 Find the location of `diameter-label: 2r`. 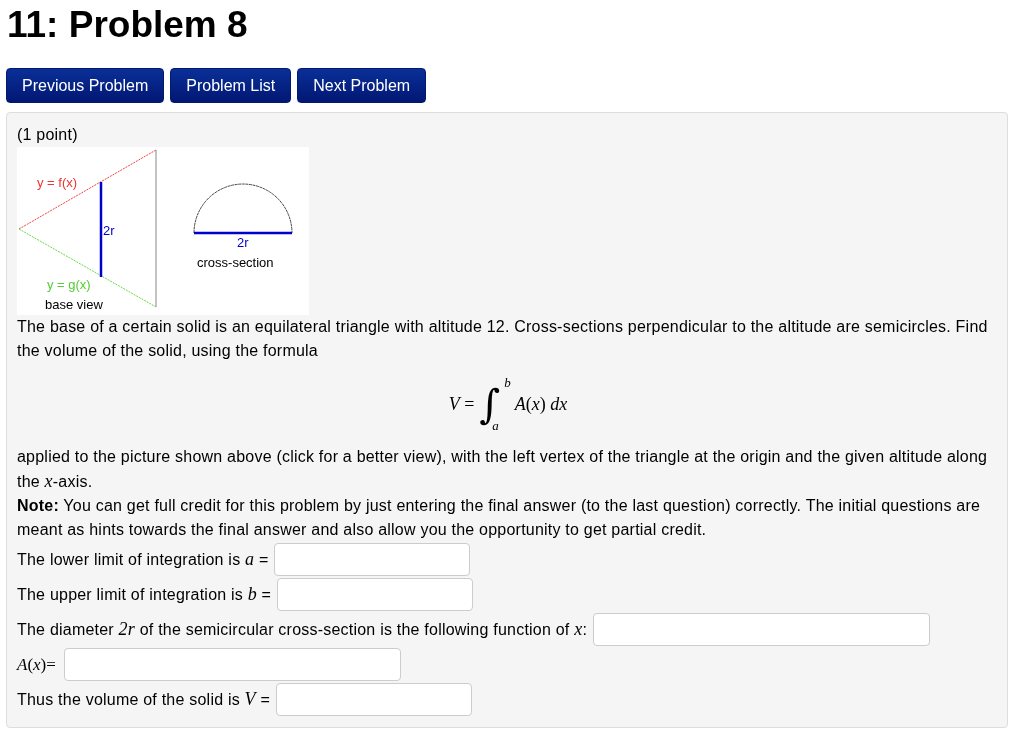

diameter-label: 2r is located at coordinates (243, 242).